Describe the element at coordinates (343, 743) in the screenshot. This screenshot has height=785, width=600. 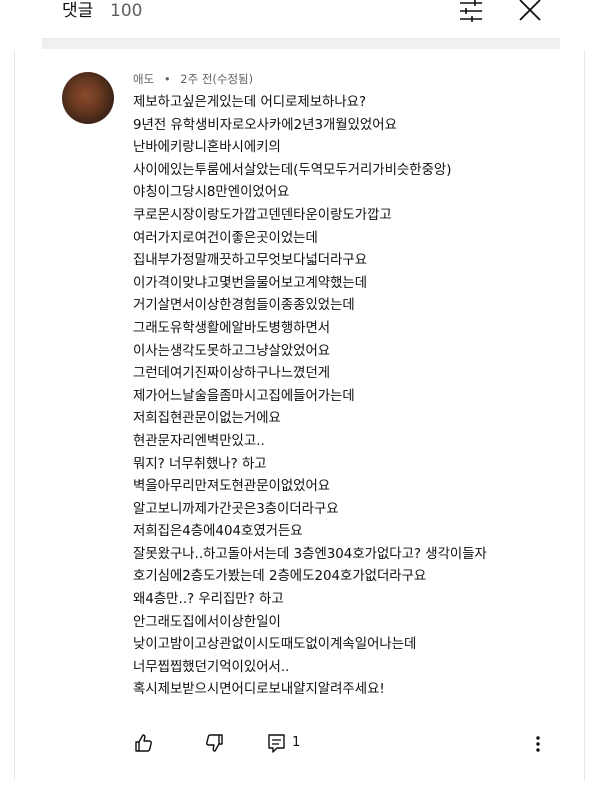
I see `comment-actions: 1` at that location.